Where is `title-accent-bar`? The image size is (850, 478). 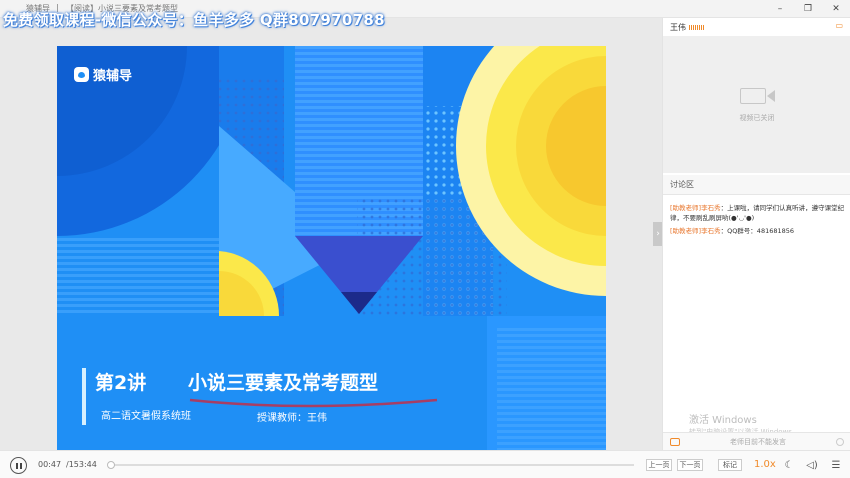
title-accent-bar is located at coordinates (84, 396).